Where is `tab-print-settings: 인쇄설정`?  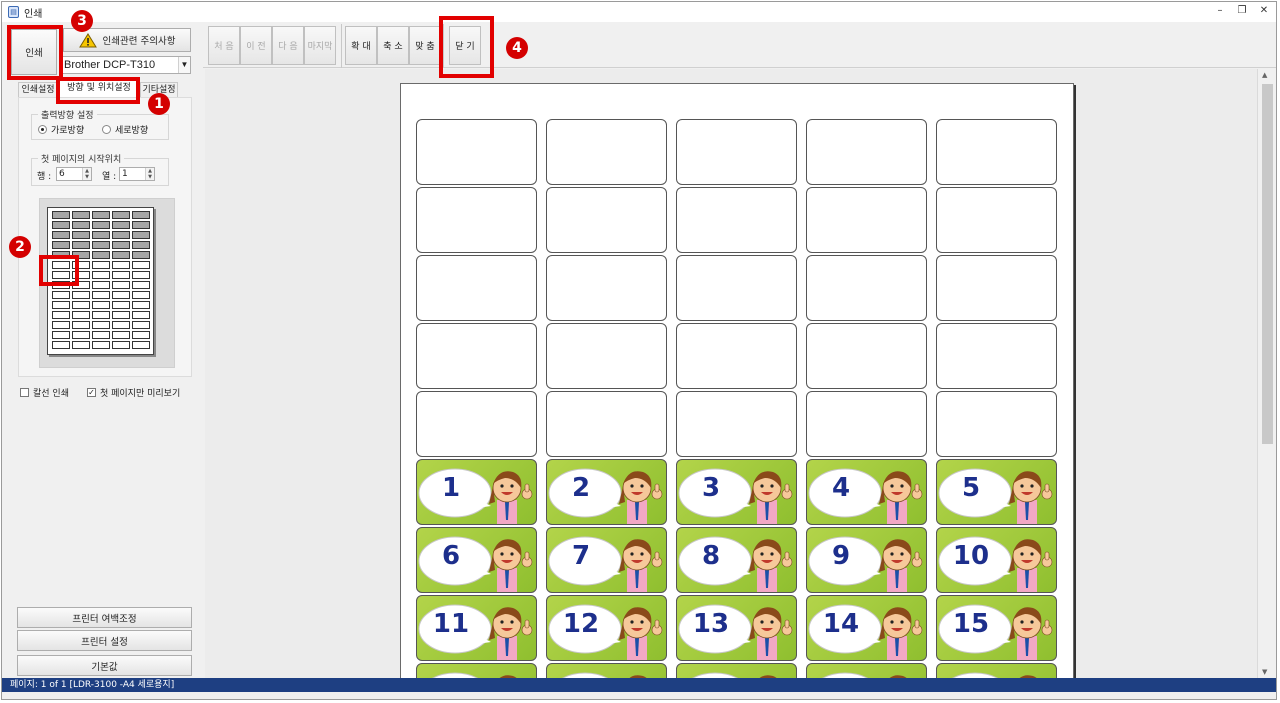 tab-print-settings: 인쇄설정 is located at coordinates (38, 90).